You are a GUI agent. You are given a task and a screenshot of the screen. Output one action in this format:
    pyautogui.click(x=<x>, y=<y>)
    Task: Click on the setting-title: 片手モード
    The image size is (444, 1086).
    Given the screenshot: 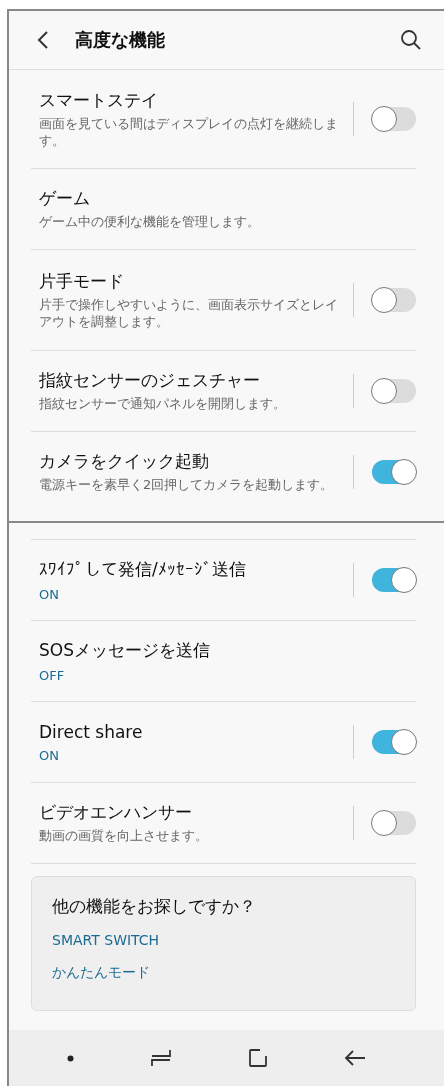 What is the action you would take?
    pyautogui.click(x=193, y=281)
    